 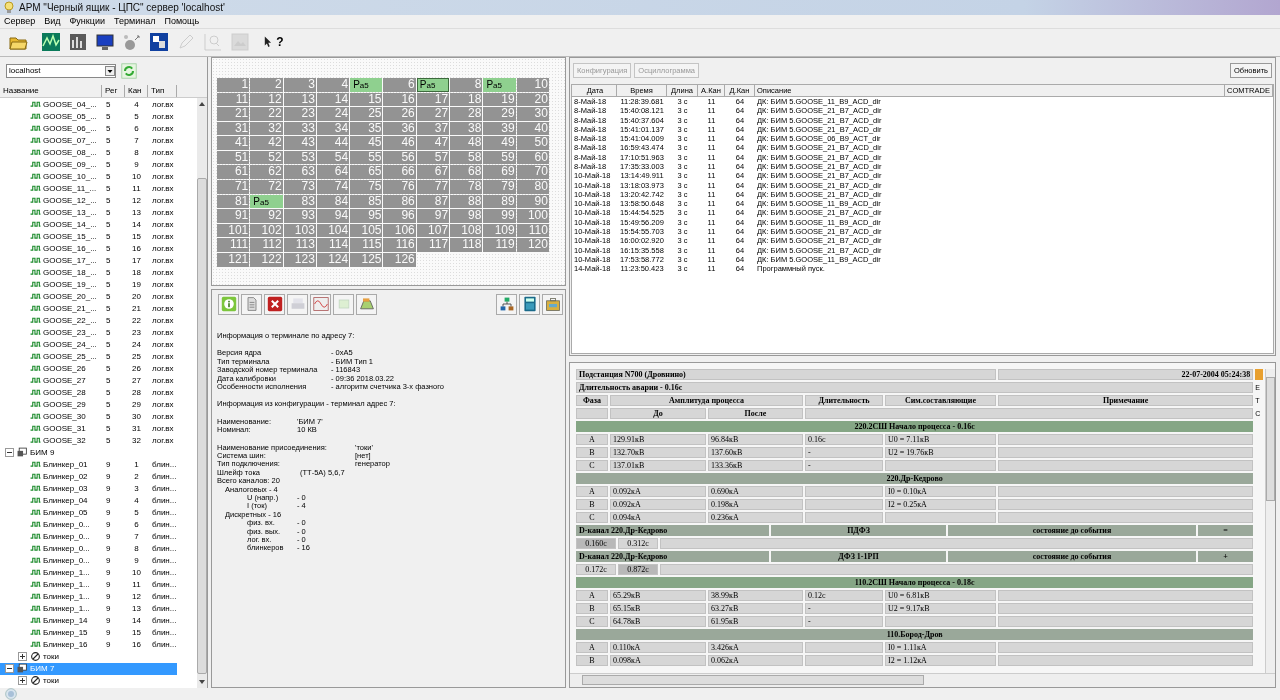 What do you see at coordinates (466, 128) in the screenshot?
I see `grid-cell: 38` at bounding box center [466, 128].